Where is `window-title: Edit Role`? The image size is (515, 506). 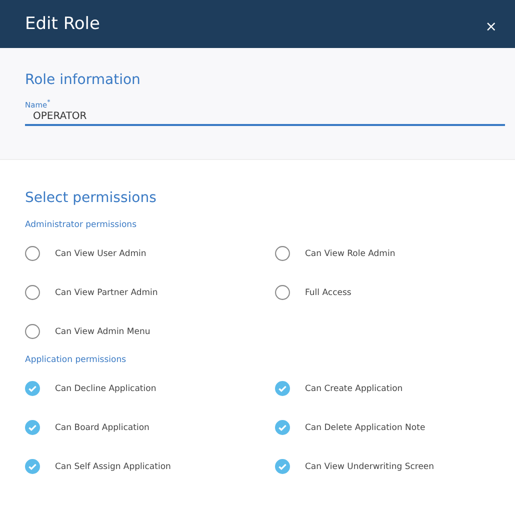
window-title: Edit Role is located at coordinates (62, 24).